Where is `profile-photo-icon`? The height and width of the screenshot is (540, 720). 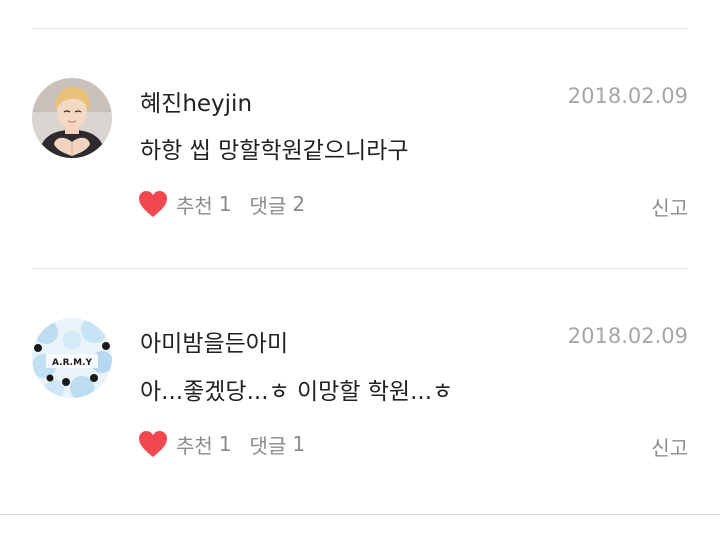 profile-photo-icon is located at coordinates (72, 118).